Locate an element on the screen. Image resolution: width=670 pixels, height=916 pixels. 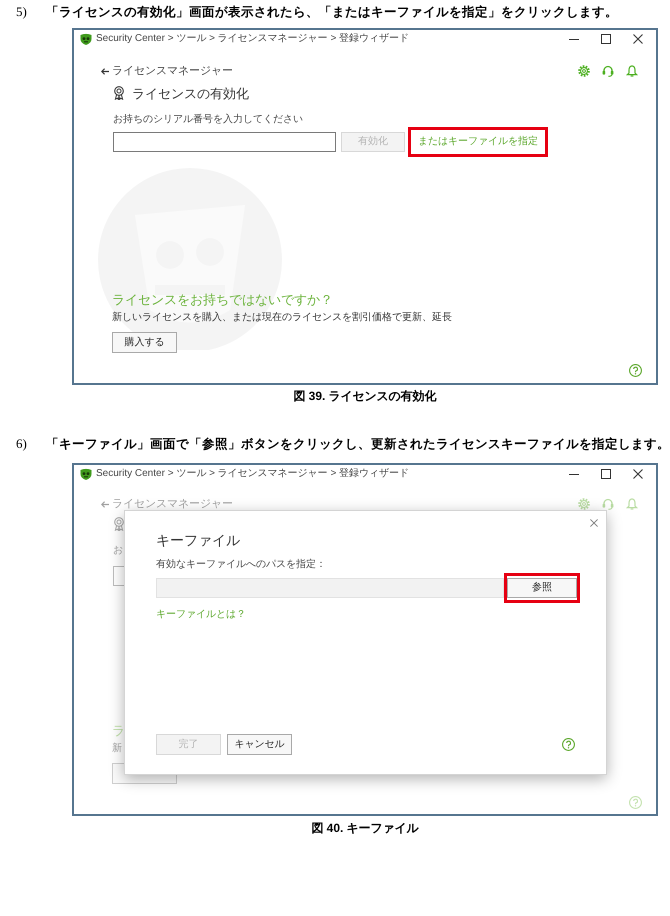
minimize-icon is located at coordinates (574, 39).